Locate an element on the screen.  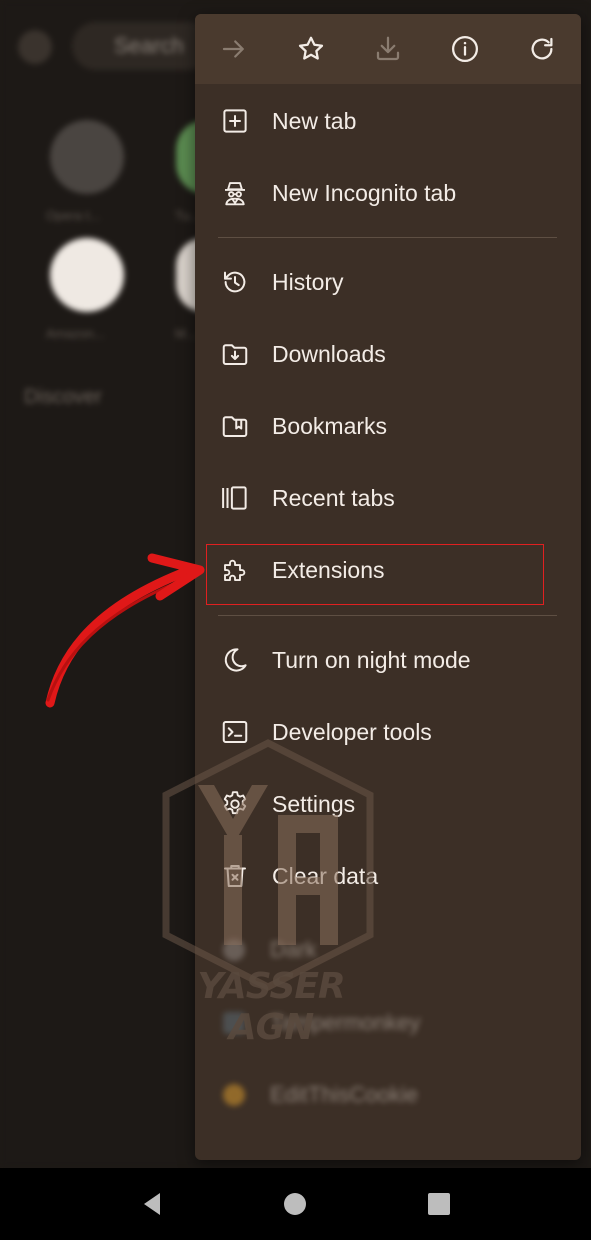
download-icon is located at coordinates (388, 49).